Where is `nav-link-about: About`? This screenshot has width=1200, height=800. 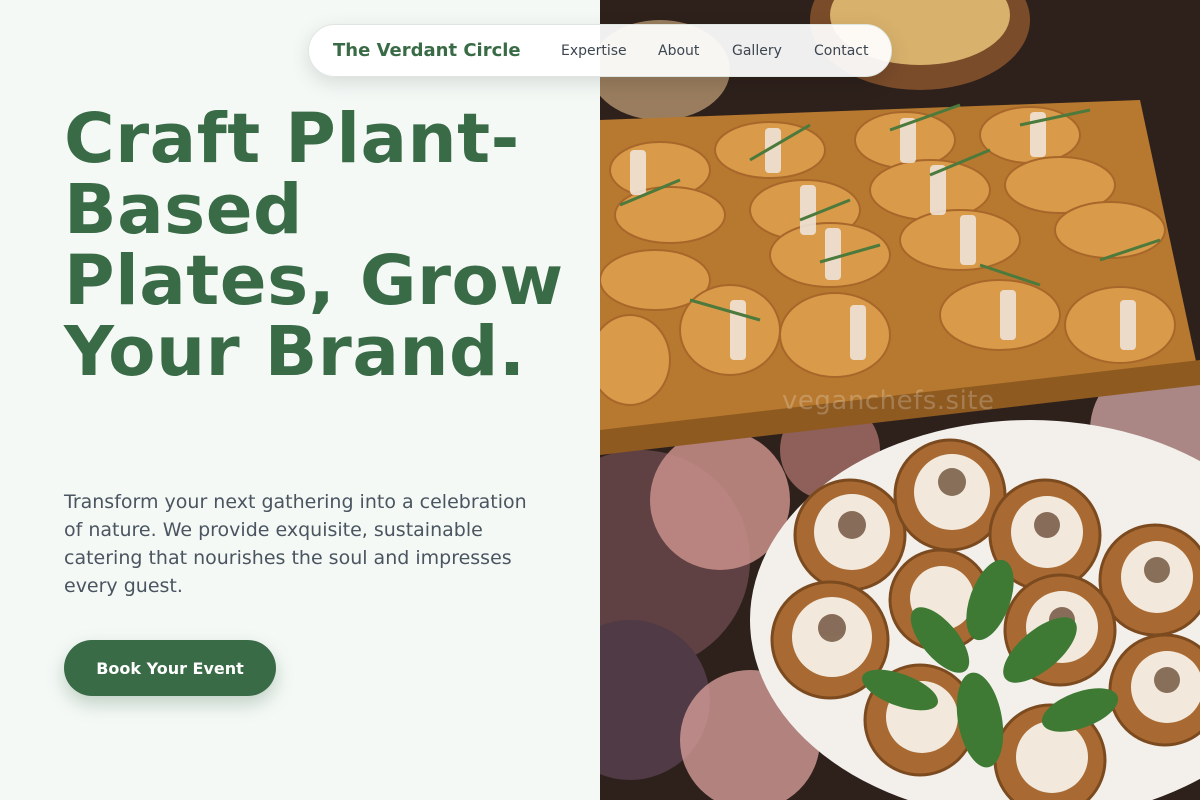 nav-link-about: About is located at coordinates (678, 51).